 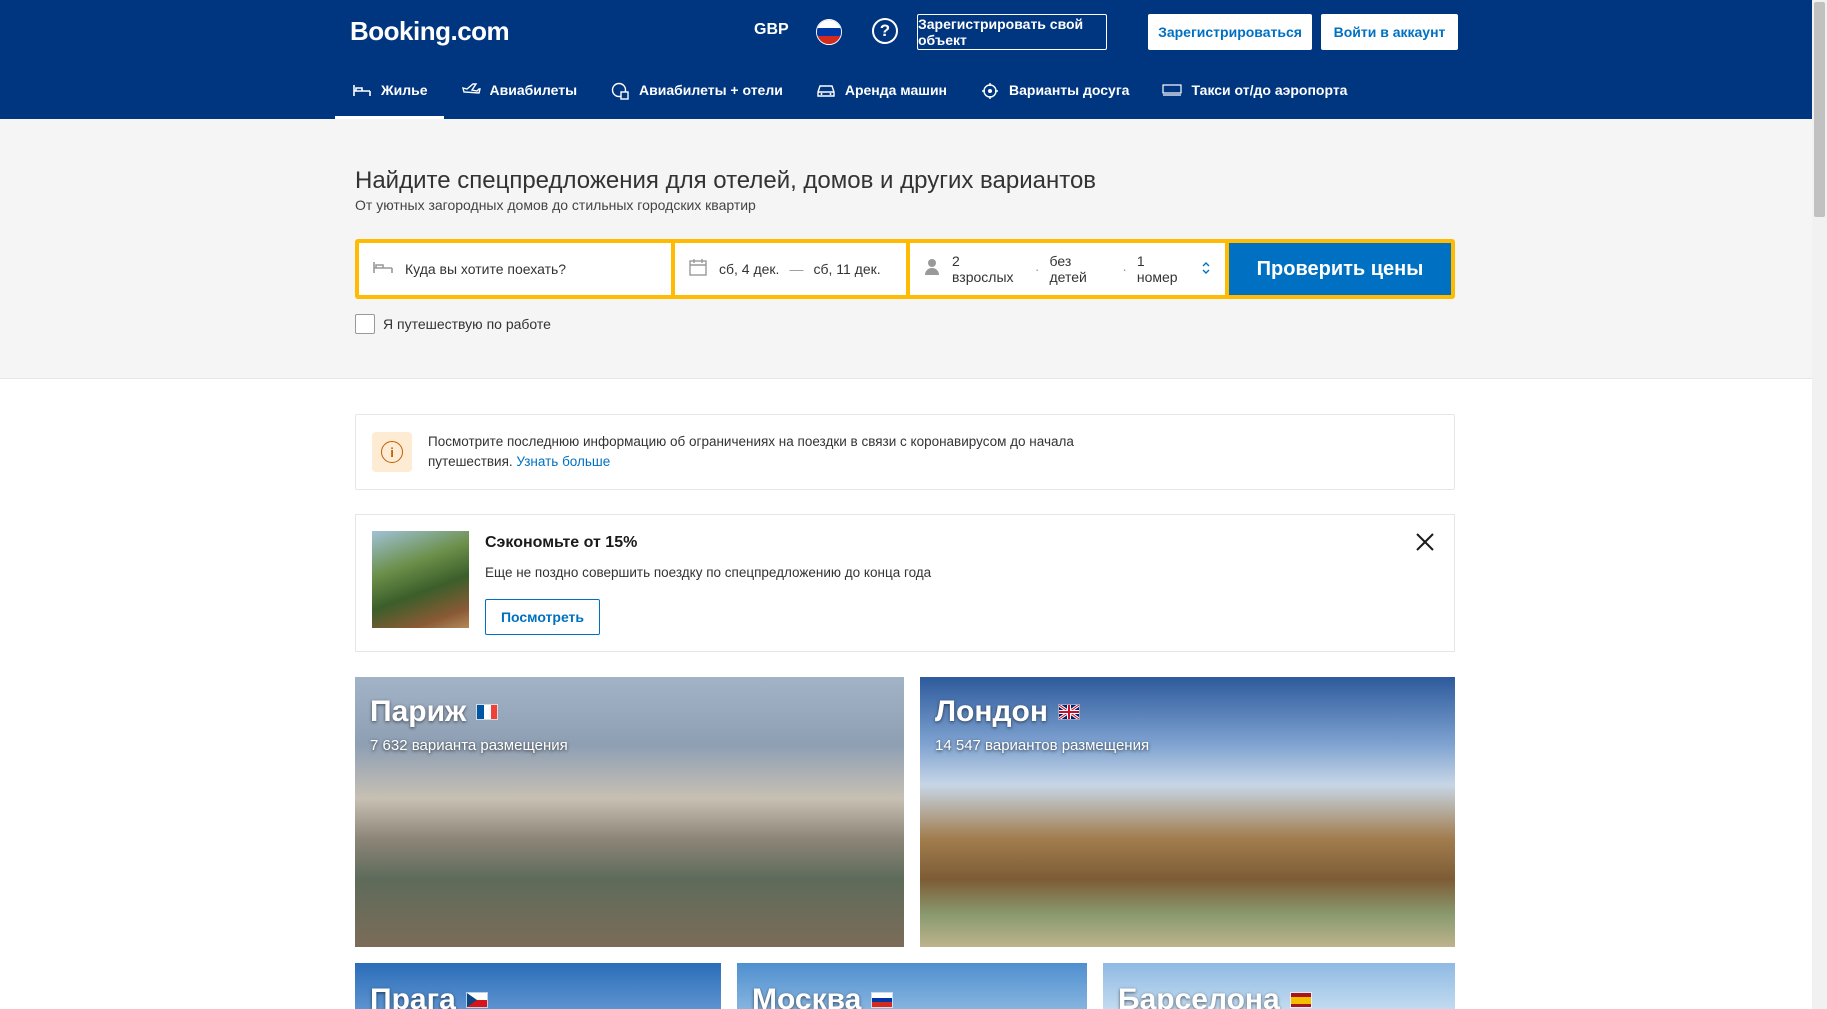 I want to click on question-circle-icon: ?, so click(x=885, y=31).